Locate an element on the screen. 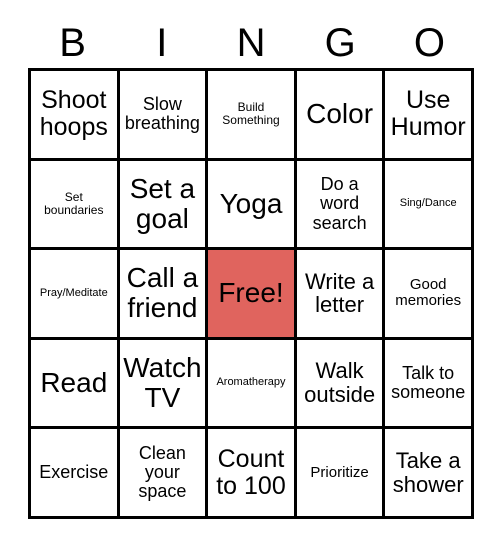  bingo-cell-label: Count to 100 is located at coordinates (251, 472).